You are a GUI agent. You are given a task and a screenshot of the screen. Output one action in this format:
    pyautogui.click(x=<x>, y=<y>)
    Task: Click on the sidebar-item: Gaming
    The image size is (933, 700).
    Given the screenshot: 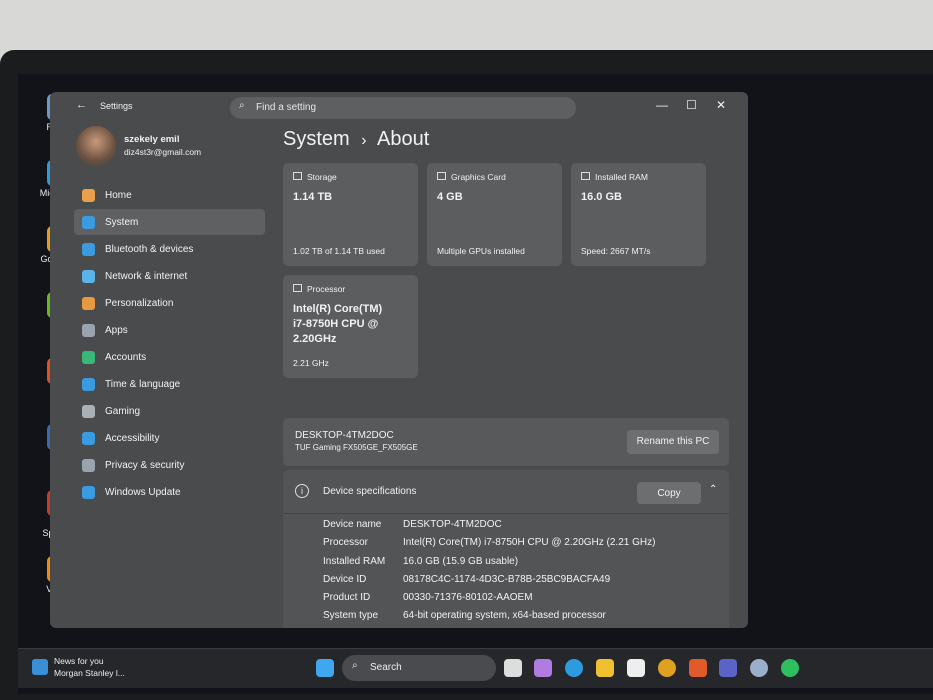 What is the action you would take?
    pyautogui.click(x=169, y=411)
    